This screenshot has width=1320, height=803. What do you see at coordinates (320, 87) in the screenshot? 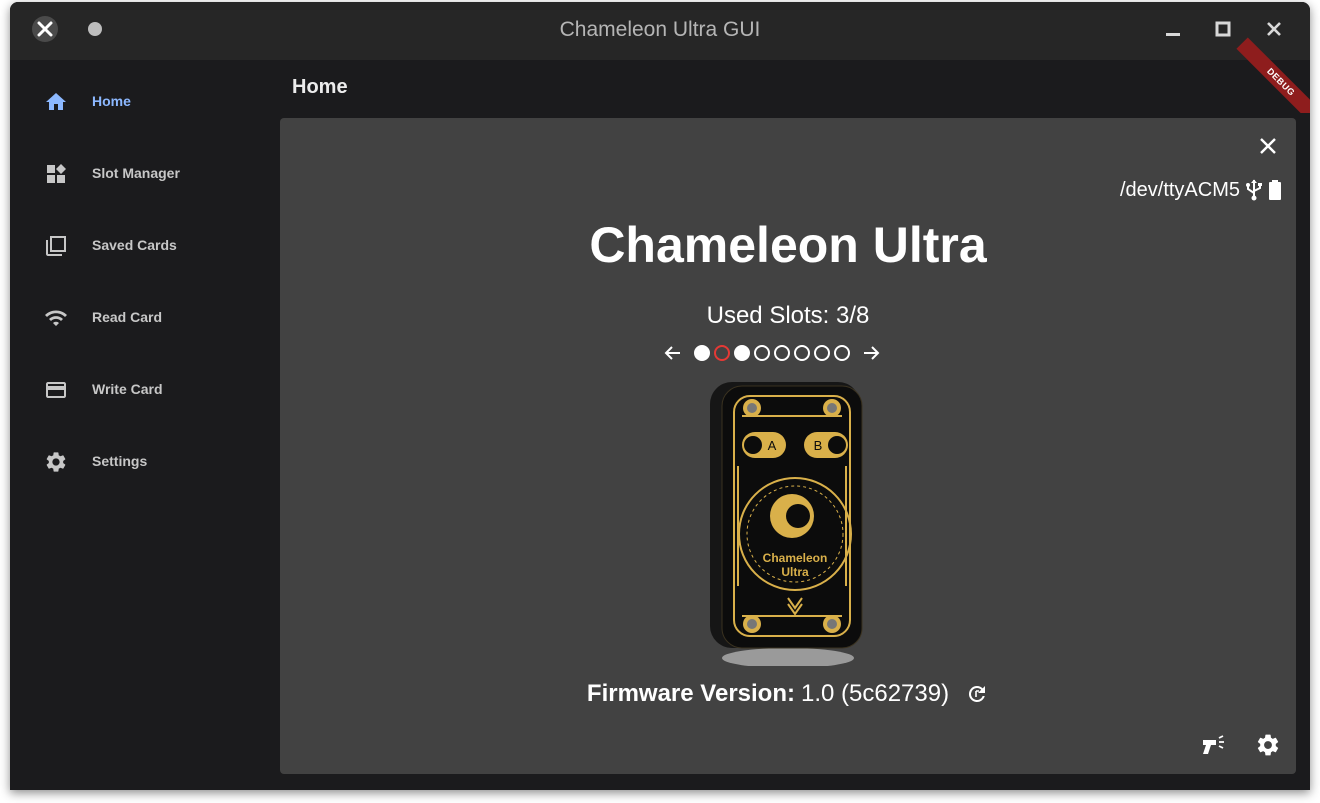
I see `page-title: Home` at bounding box center [320, 87].